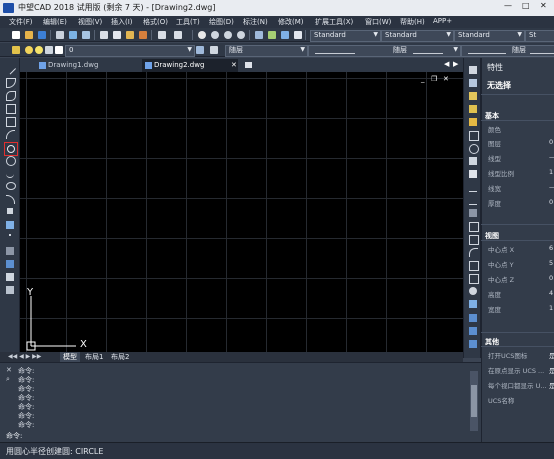  Describe the element at coordinates (11, 149) in the screenshot. I see `circle-tool-button` at that location.